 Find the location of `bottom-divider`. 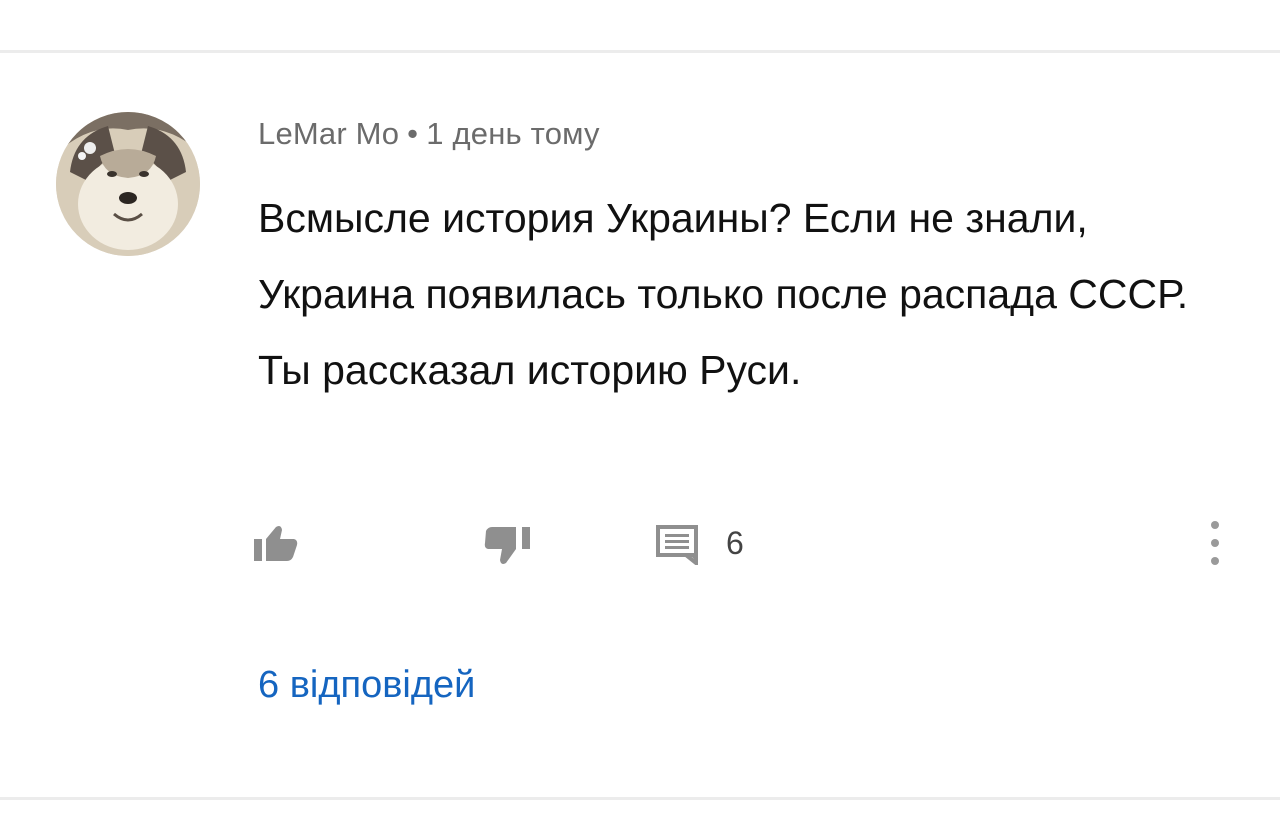

bottom-divider is located at coordinates (640, 798).